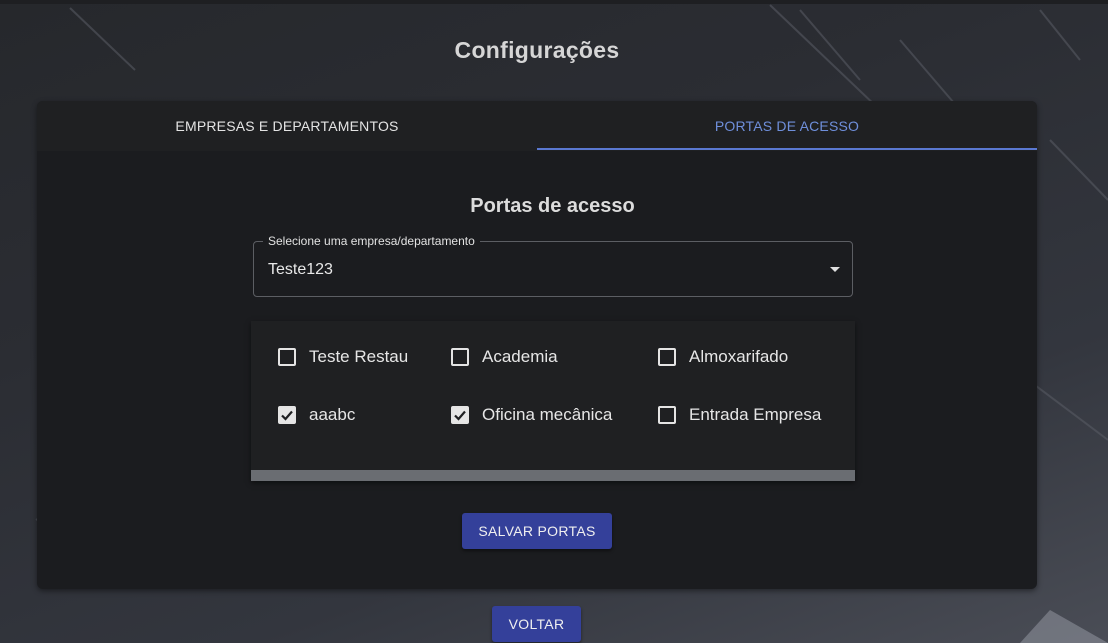  Describe the element at coordinates (287, 126) in the screenshot. I see `tab-empresas-departamentos: EMPRESAS E DEPARTAMENTOS` at that location.